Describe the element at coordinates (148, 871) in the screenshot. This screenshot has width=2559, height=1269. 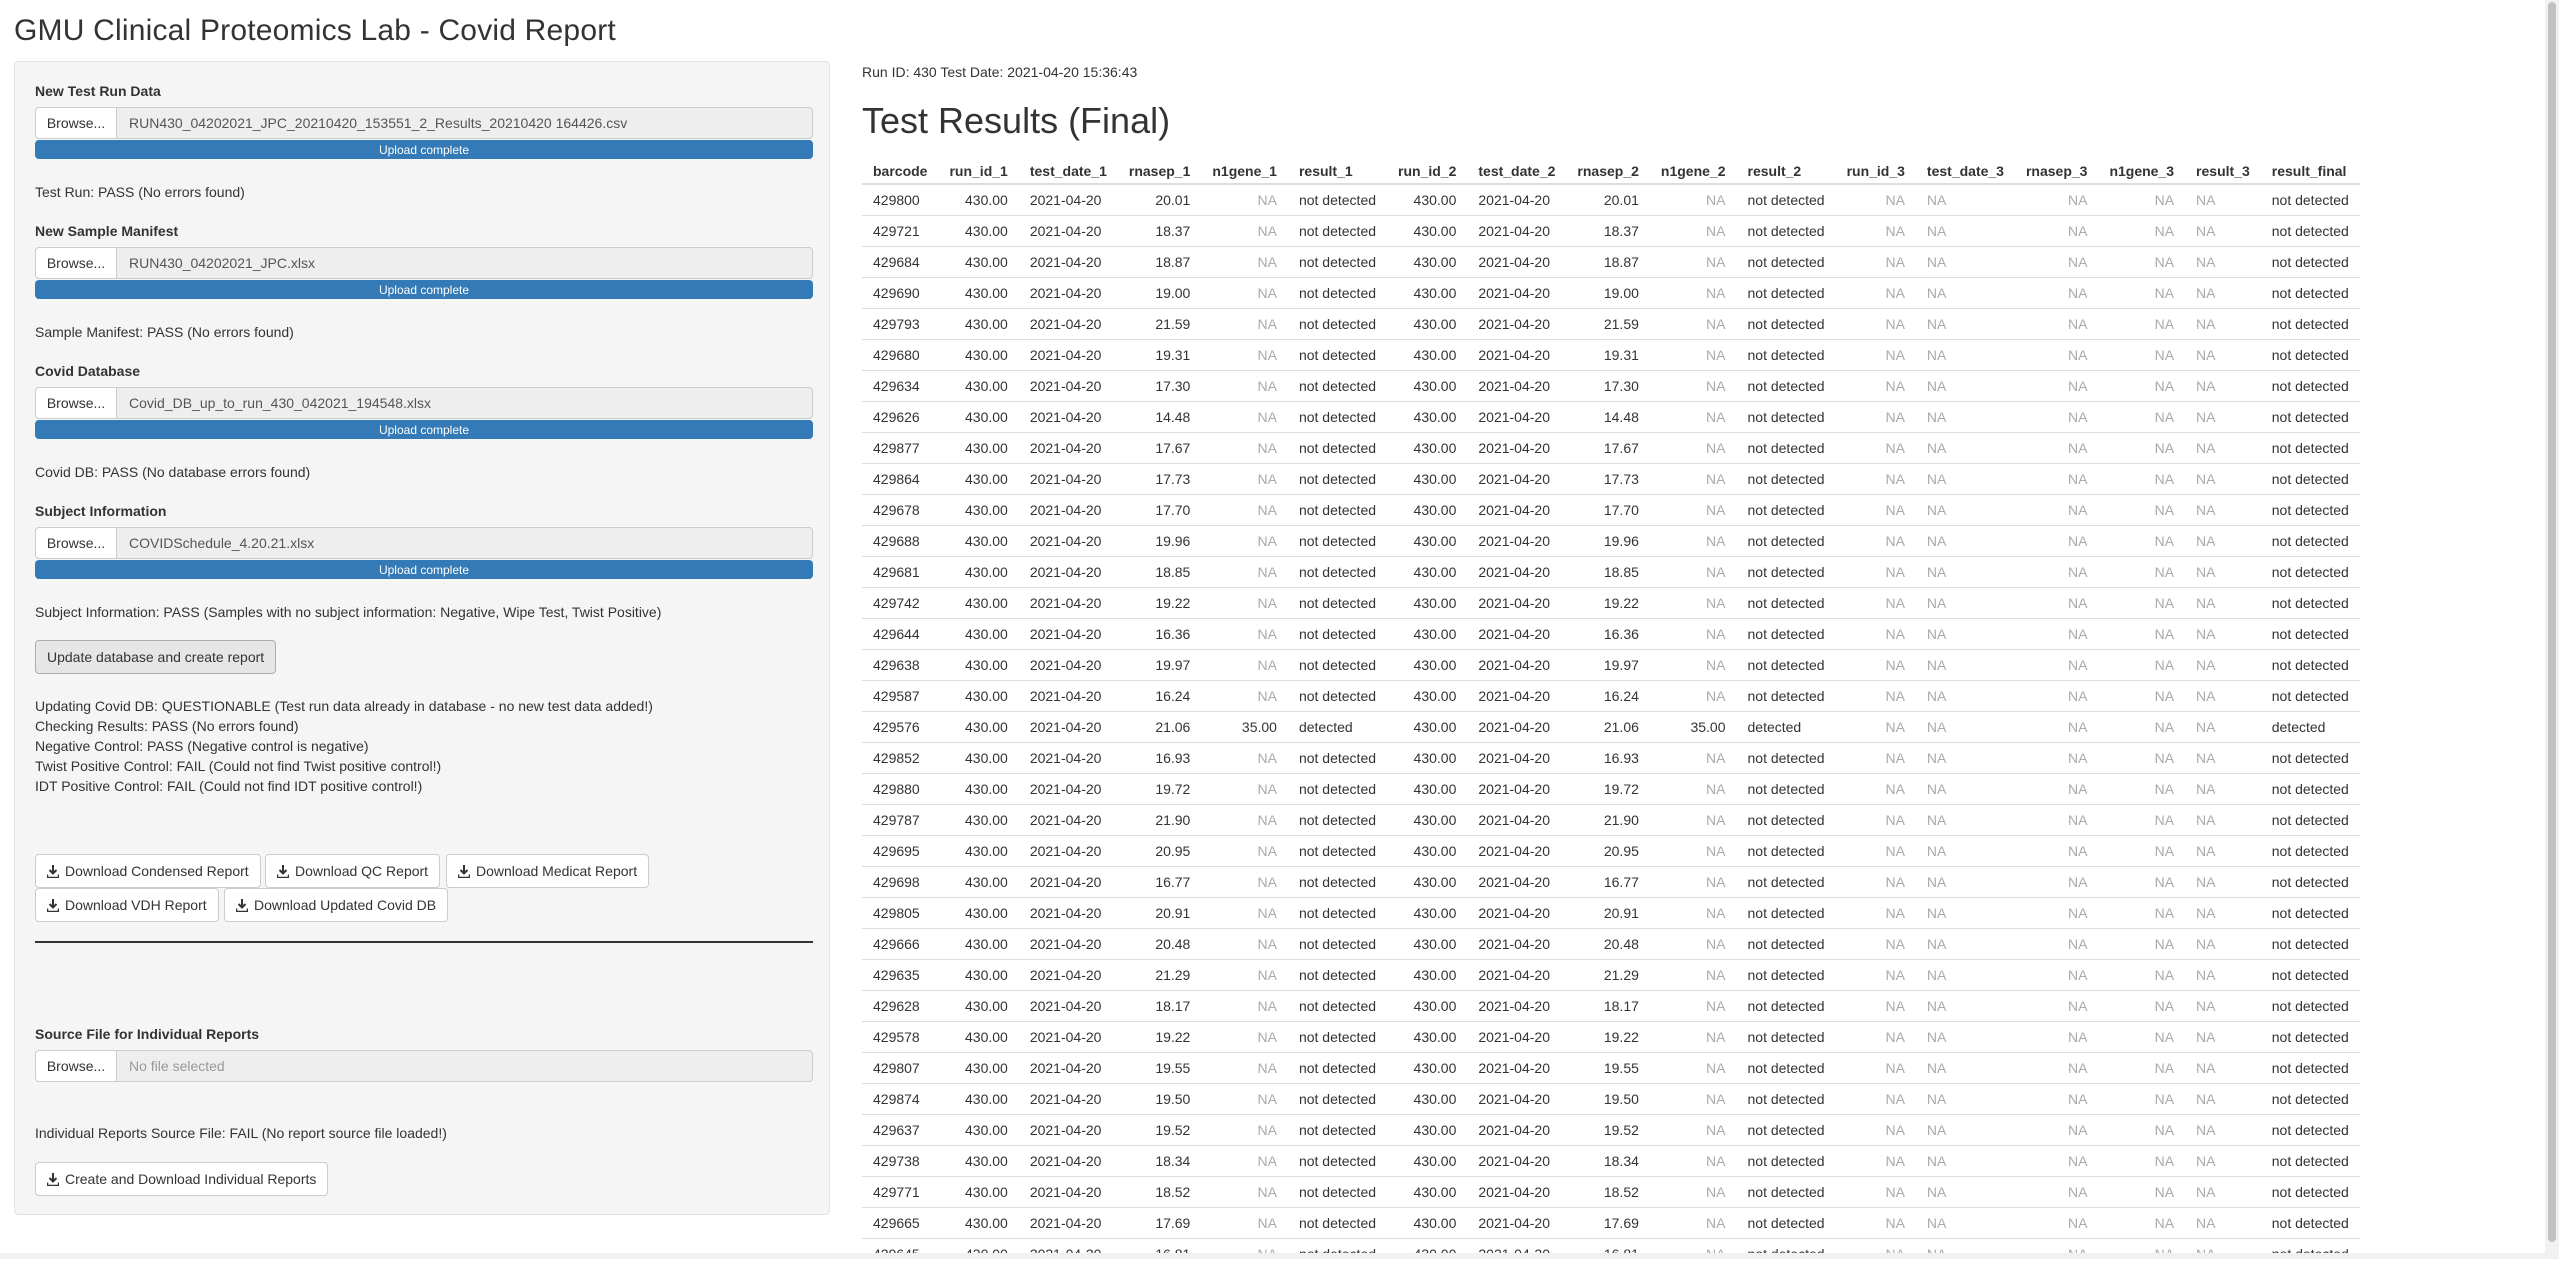
I see `download-condensed-report-button: Download Condensed Report` at that location.